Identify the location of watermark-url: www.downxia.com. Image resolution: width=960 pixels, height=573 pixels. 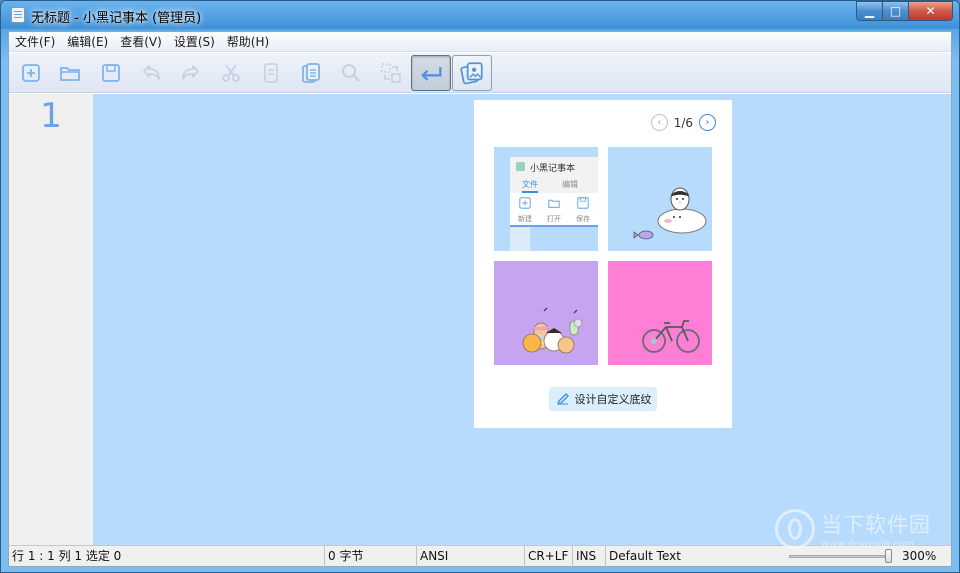
(868, 544).